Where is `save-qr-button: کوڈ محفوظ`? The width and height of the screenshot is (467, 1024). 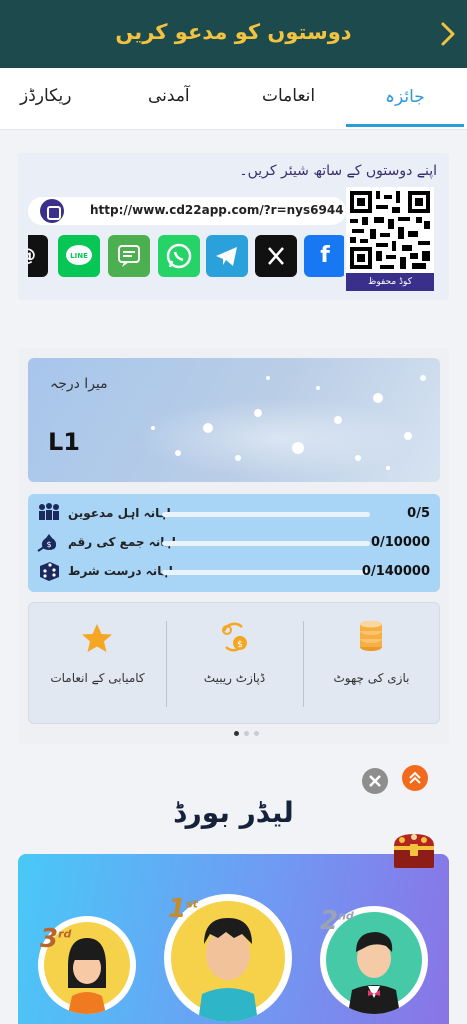
save-qr-button: کوڈ محفوظ is located at coordinates (390, 282).